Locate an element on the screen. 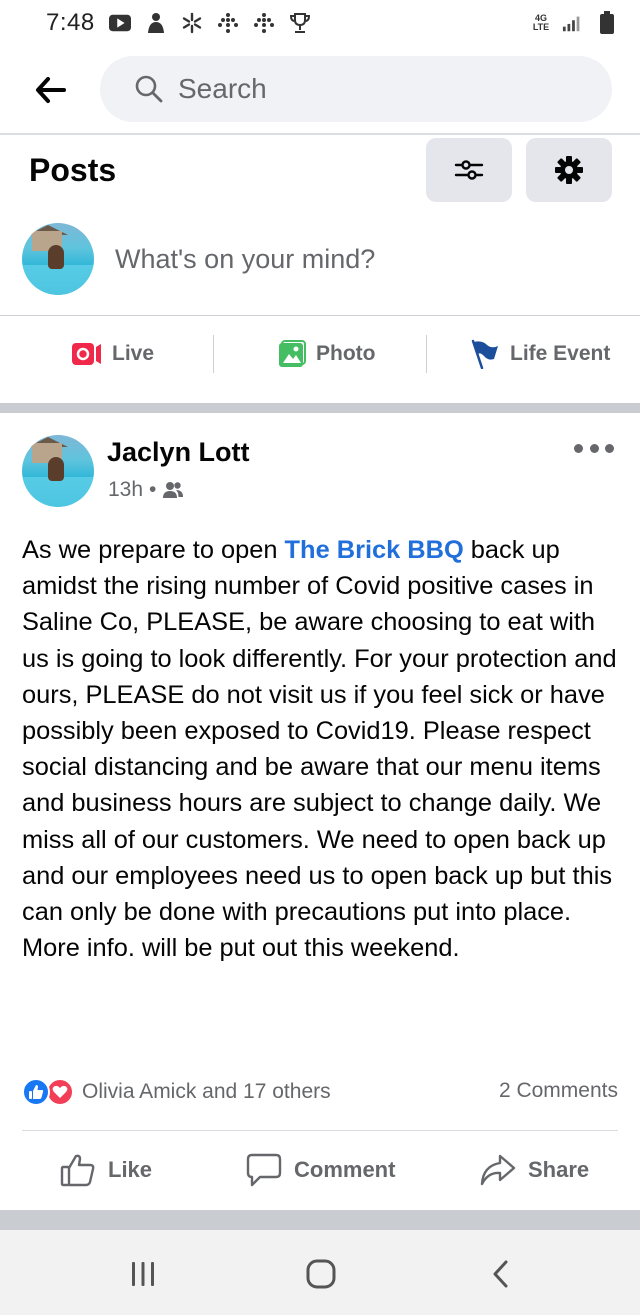 Image resolution: width=640 pixels, height=1315 pixels. back-icon is located at coordinates (500, 1274).